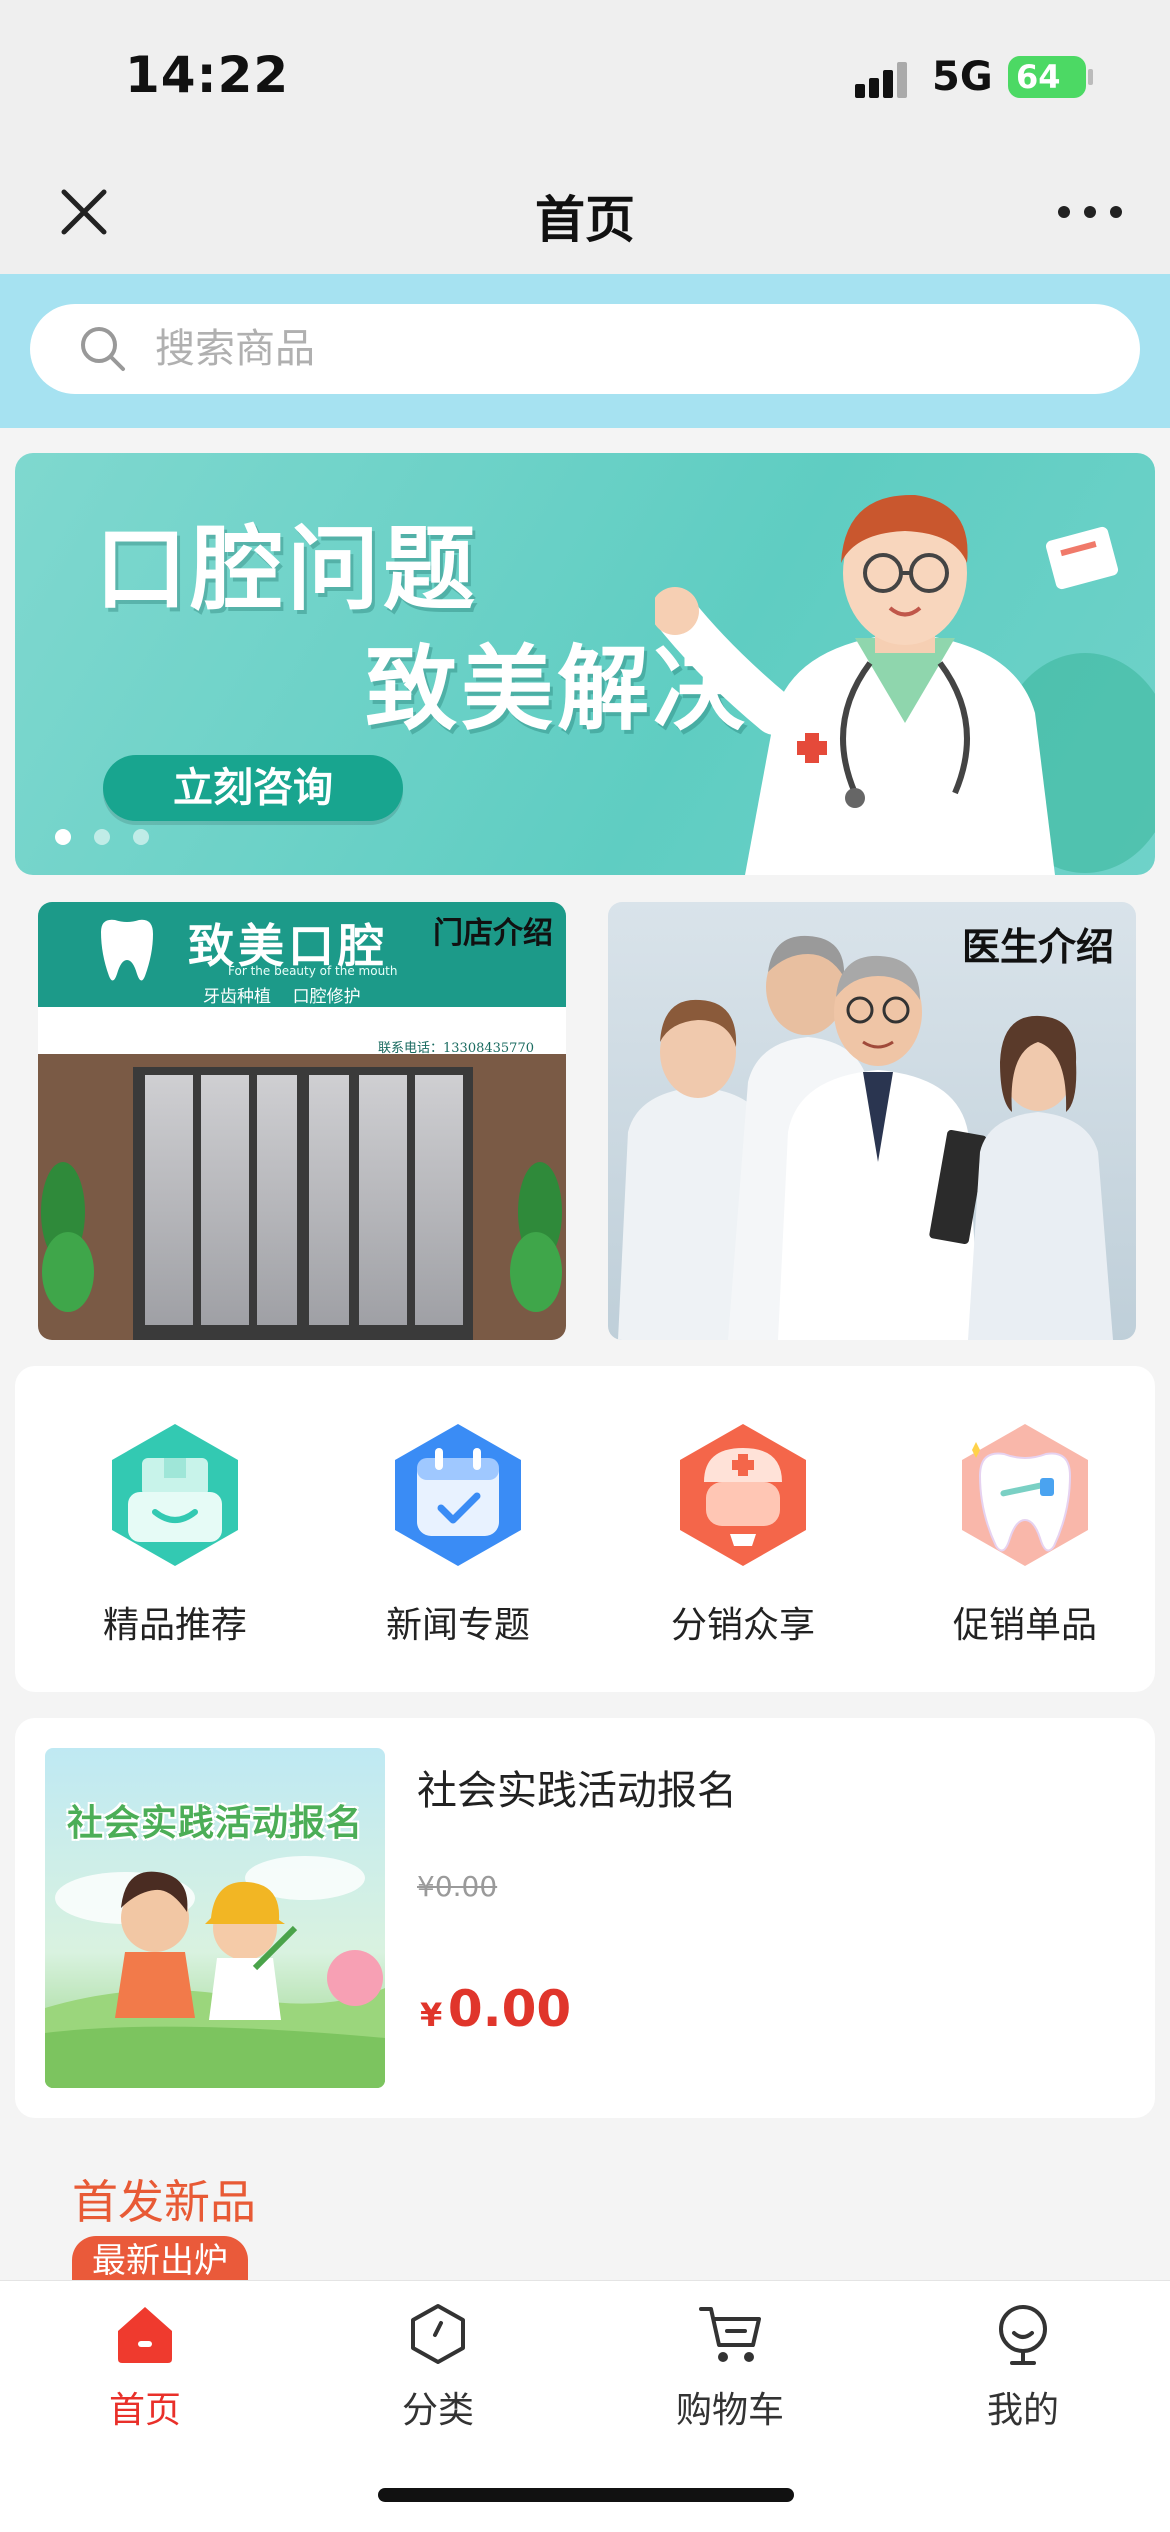  What do you see at coordinates (175, 1495) in the screenshot?
I see `gift-box-icon` at bounding box center [175, 1495].